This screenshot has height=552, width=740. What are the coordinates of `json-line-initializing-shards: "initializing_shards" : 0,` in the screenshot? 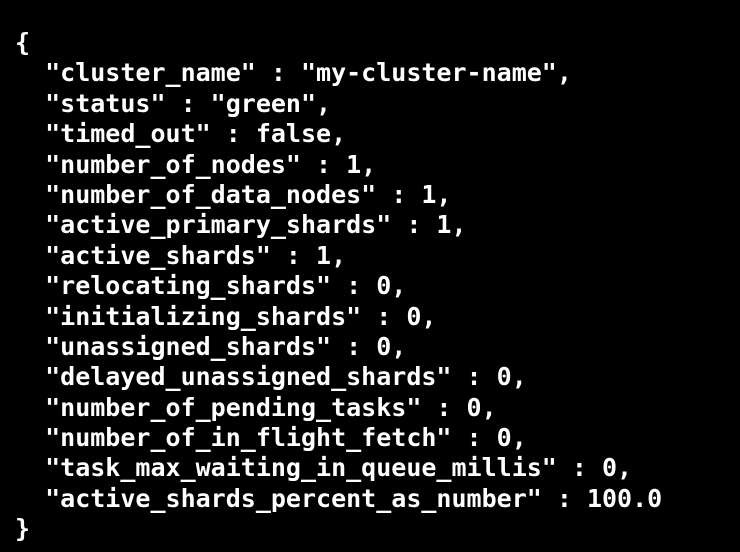 It's located at (226, 316).